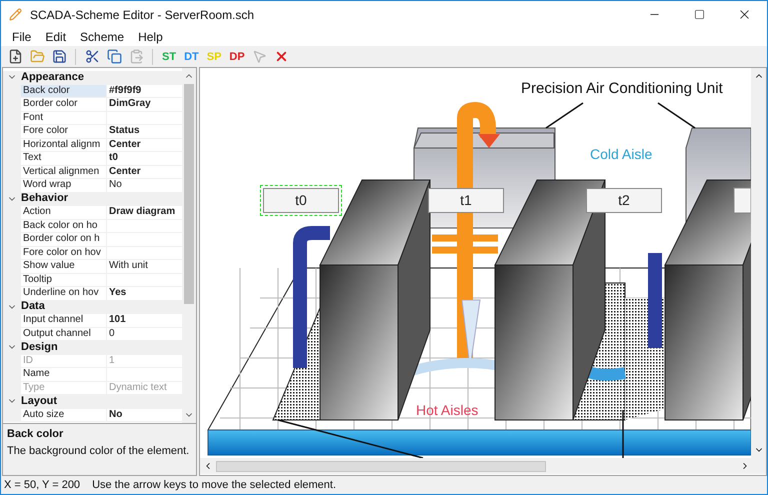 The height and width of the screenshot is (495, 768). I want to click on menu-item: Edit, so click(56, 37).